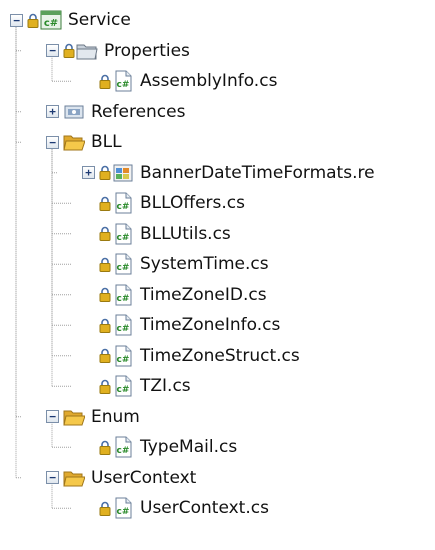  I want to click on tree-node: − Enum, so click(93, 417).